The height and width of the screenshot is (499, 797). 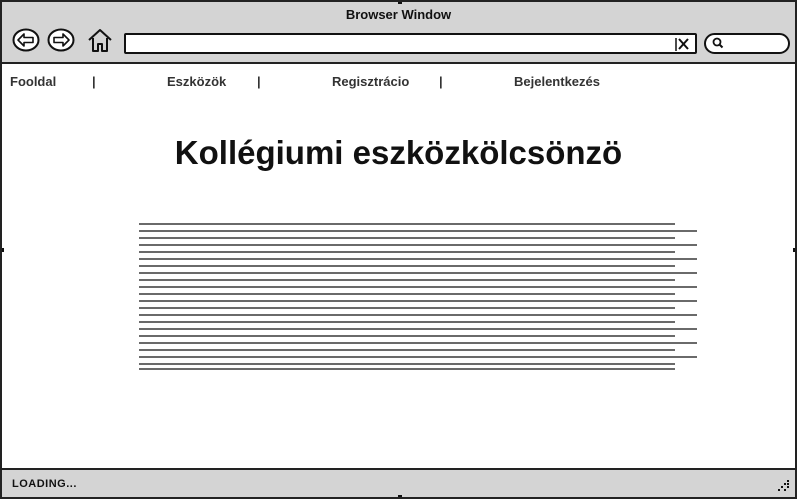 I want to click on forward-arrow-icon, so click(x=61, y=40).